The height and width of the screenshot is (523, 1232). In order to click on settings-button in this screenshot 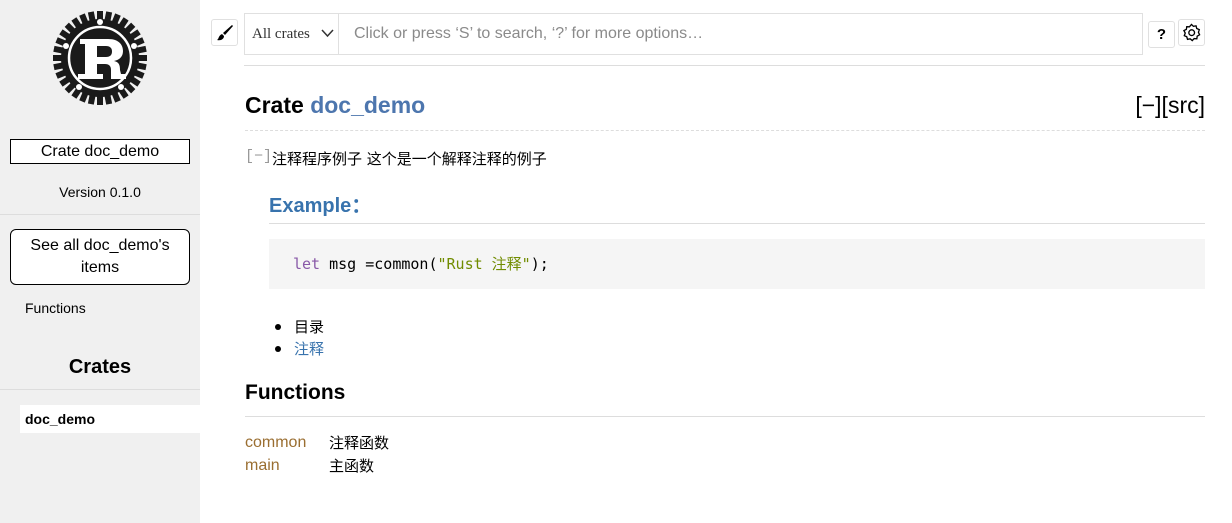, I will do `click(1191, 32)`.